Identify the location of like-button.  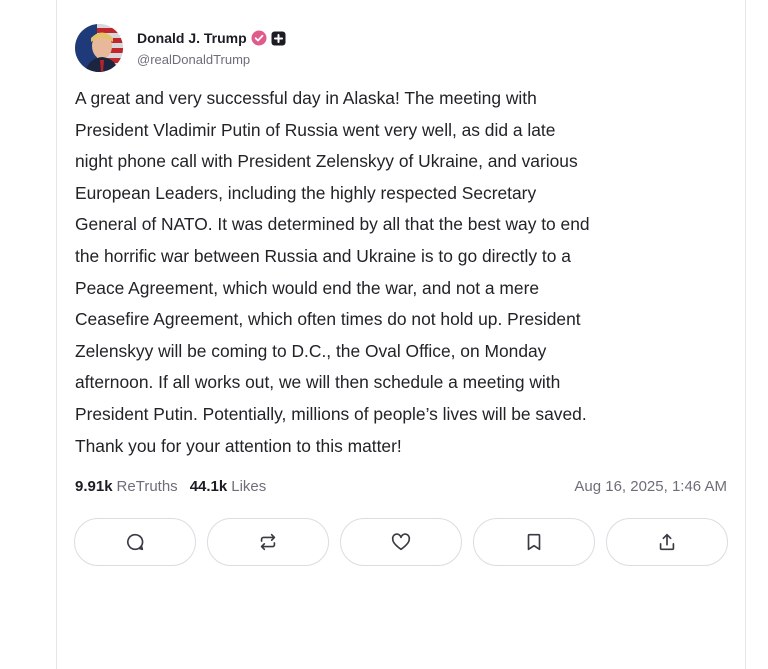
(401, 542).